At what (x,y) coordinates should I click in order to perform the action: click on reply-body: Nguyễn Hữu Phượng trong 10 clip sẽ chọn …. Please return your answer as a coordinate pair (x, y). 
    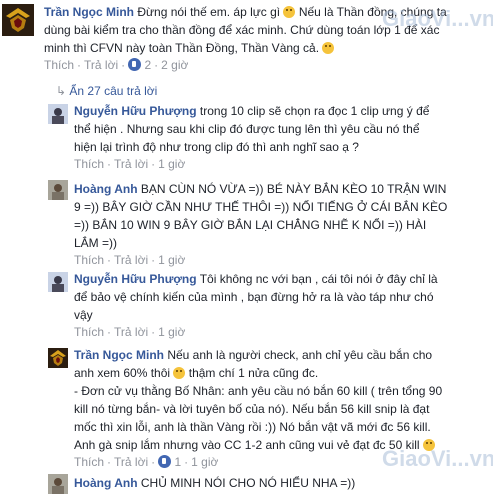
    Looking at the image, I should click on (252, 129).